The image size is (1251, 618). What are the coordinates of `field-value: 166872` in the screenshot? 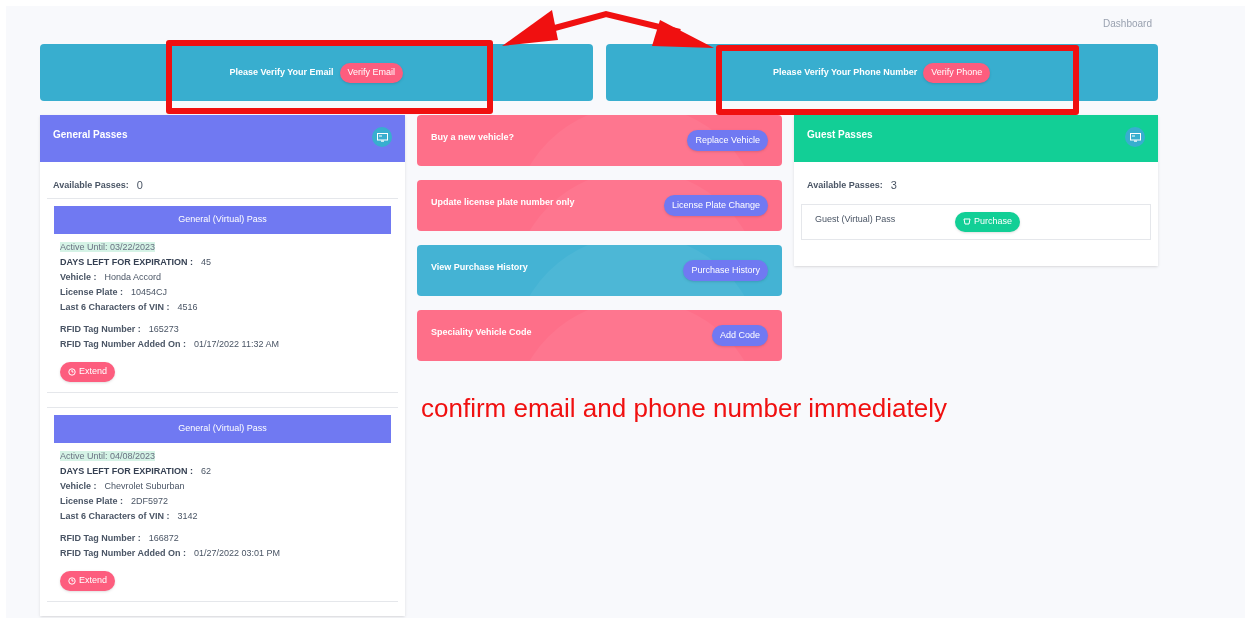 It's located at (163, 538).